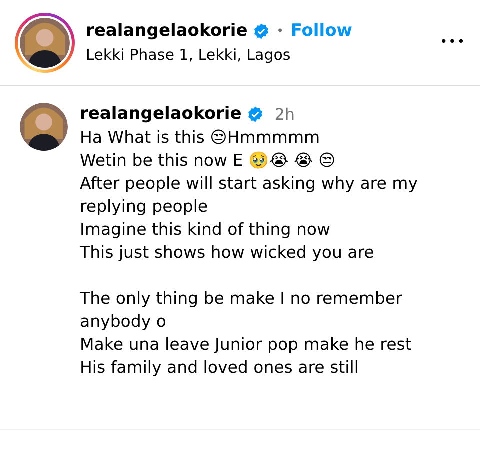 The height and width of the screenshot is (450, 480). What do you see at coordinates (249, 195) in the screenshot?
I see `caption-line: After people will start asking why are my replying people` at bounding box center [249, 195].